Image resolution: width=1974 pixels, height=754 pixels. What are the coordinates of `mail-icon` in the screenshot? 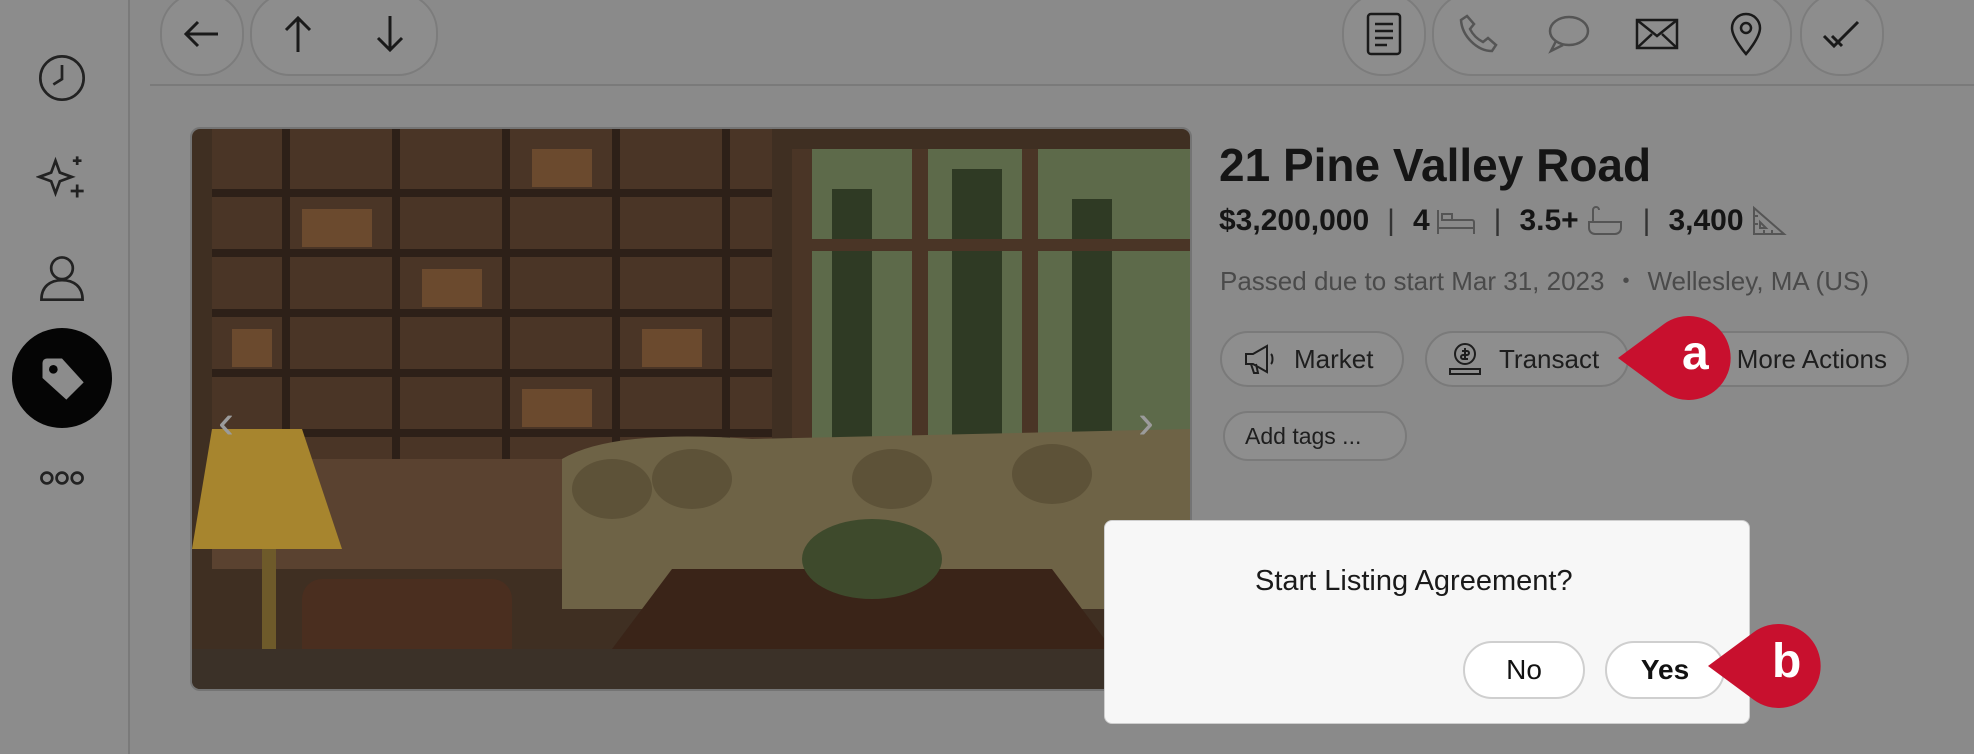 It's located at (1657, 34).